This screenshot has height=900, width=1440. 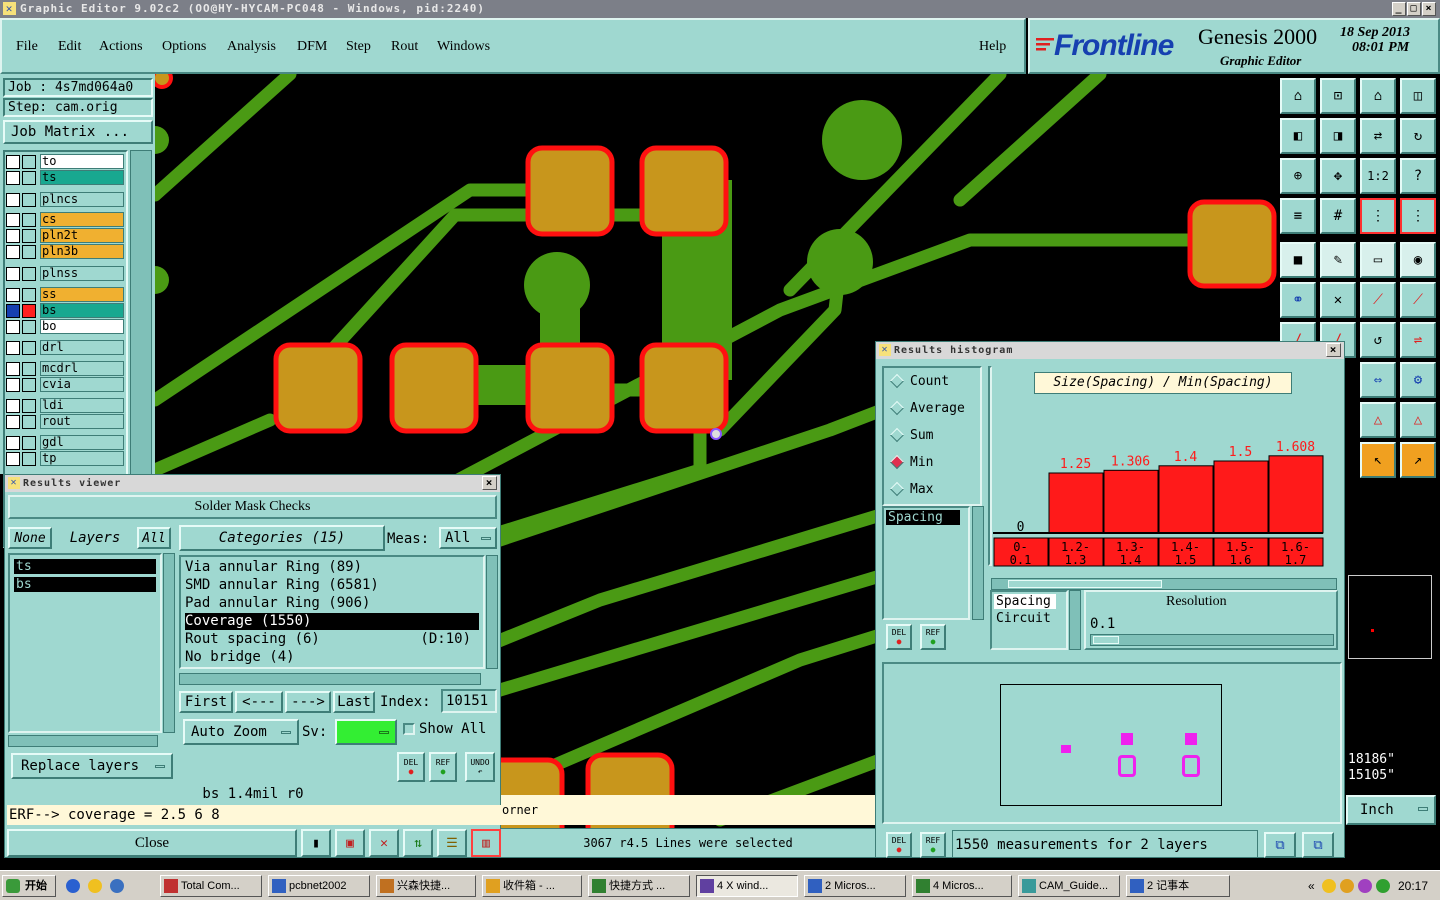 What do you see at coordinates (1338, 176) in the screenshot?
I see `tool-center-icon: ✥` at bounding box center [1338, 176].